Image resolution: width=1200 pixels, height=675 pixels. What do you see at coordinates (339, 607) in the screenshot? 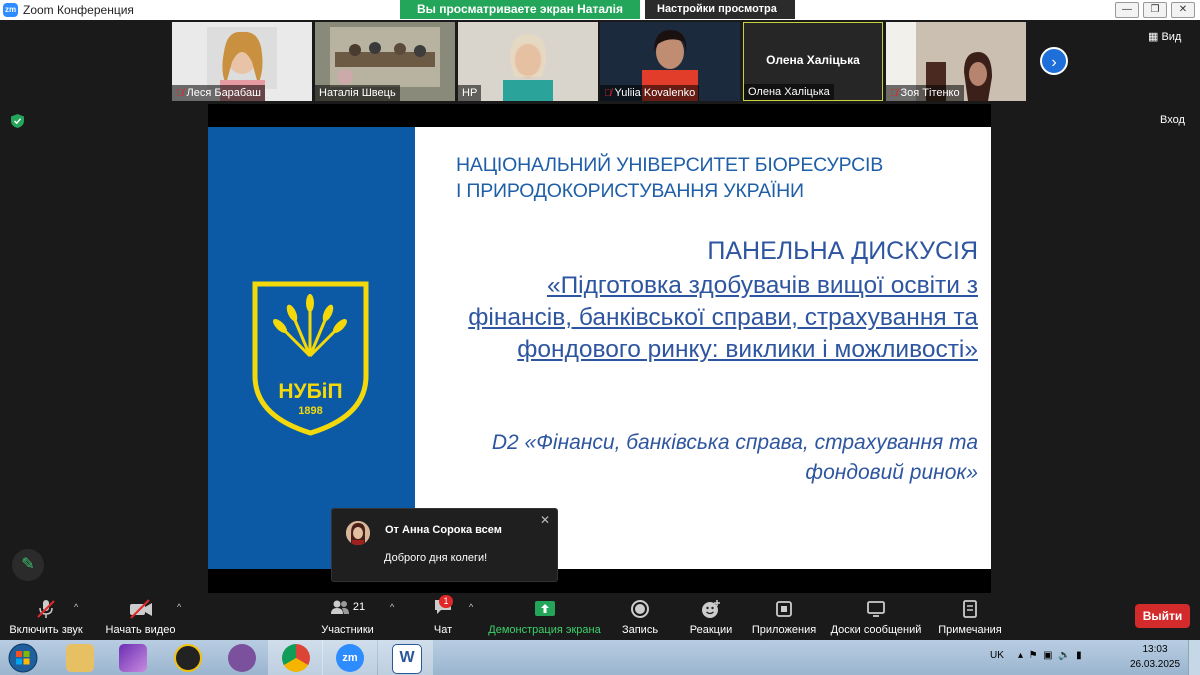
I see `participants-icon` at bounding box center [339, 607].